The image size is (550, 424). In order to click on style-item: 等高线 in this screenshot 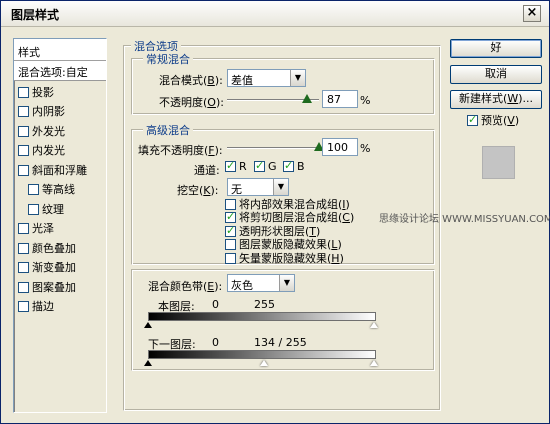, I will do `click(60, 188)`.